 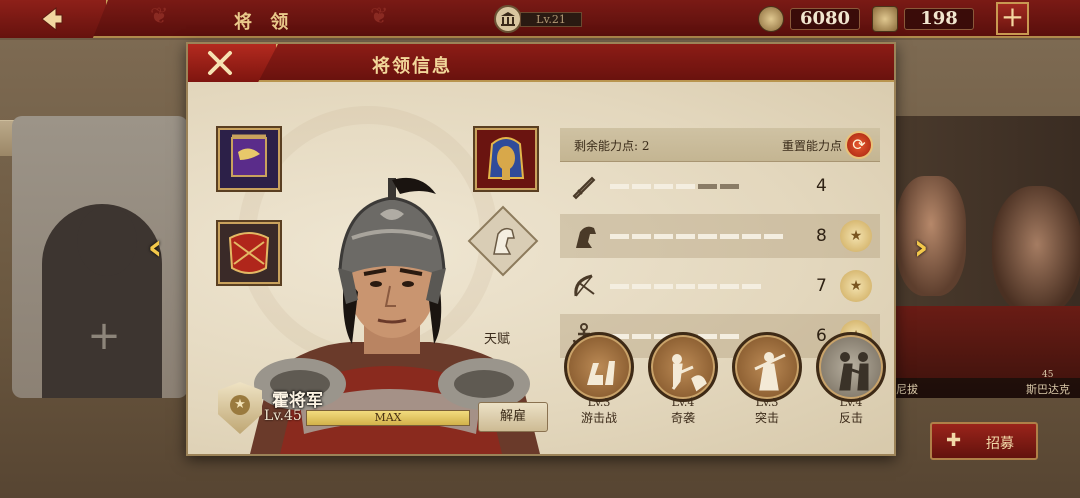 I want to click on close-button, so click(x=233, y=63).